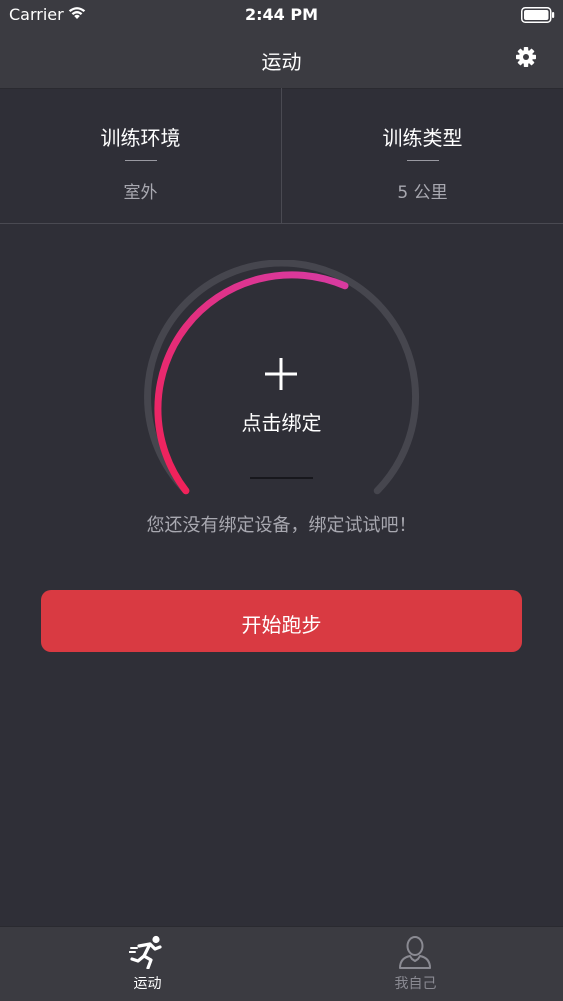  Describe the element at coordinates (422, 138) in the screenshot. I see `training-type-title: 训练类型` at that location.